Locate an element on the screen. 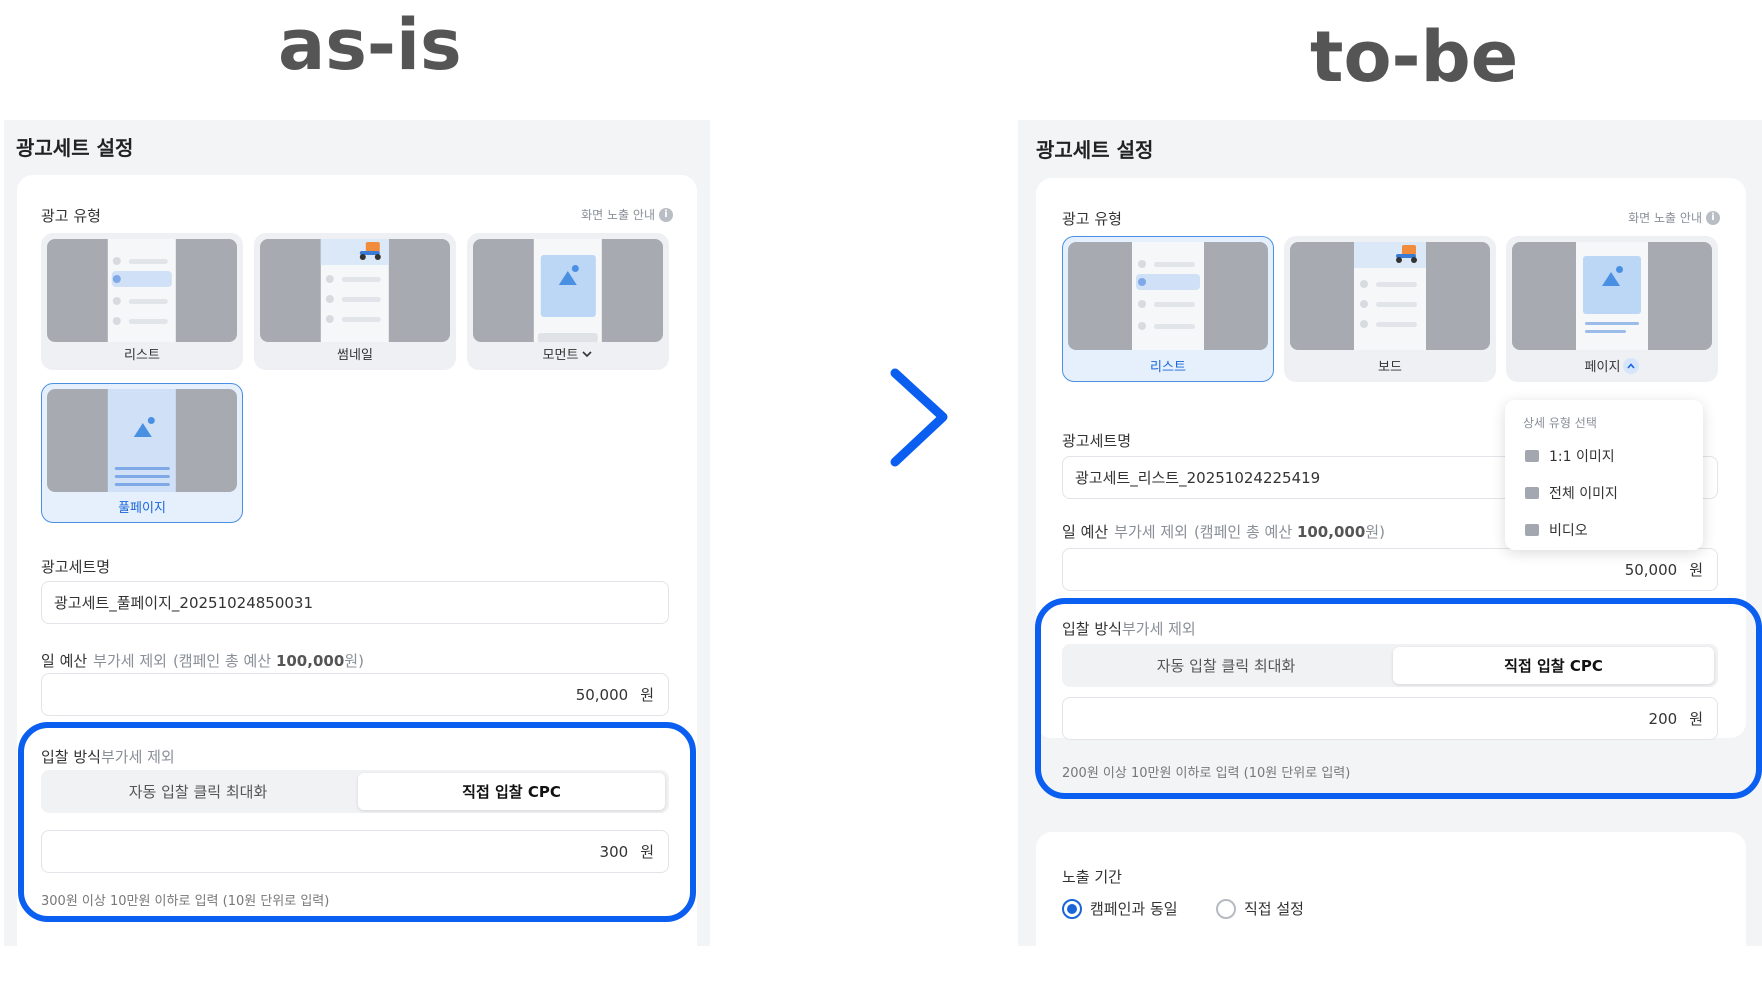 This screenshot has width=1762, height=990. ad-type-option-label: 풀페이지 is located at coordinates (142, 508).